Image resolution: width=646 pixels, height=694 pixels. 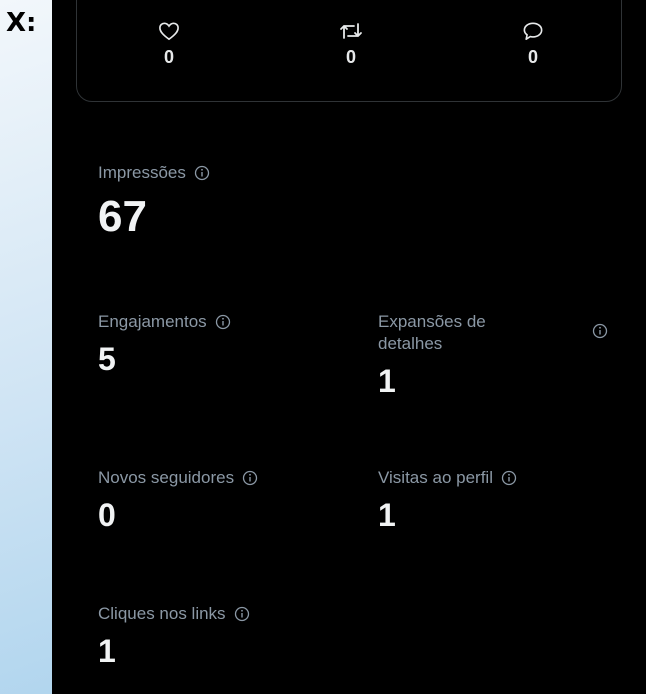 What do you see at coordinates (107, 651) in the screenshot?
I see `link-clicks-value: 1` at bounding box center [107, 651].